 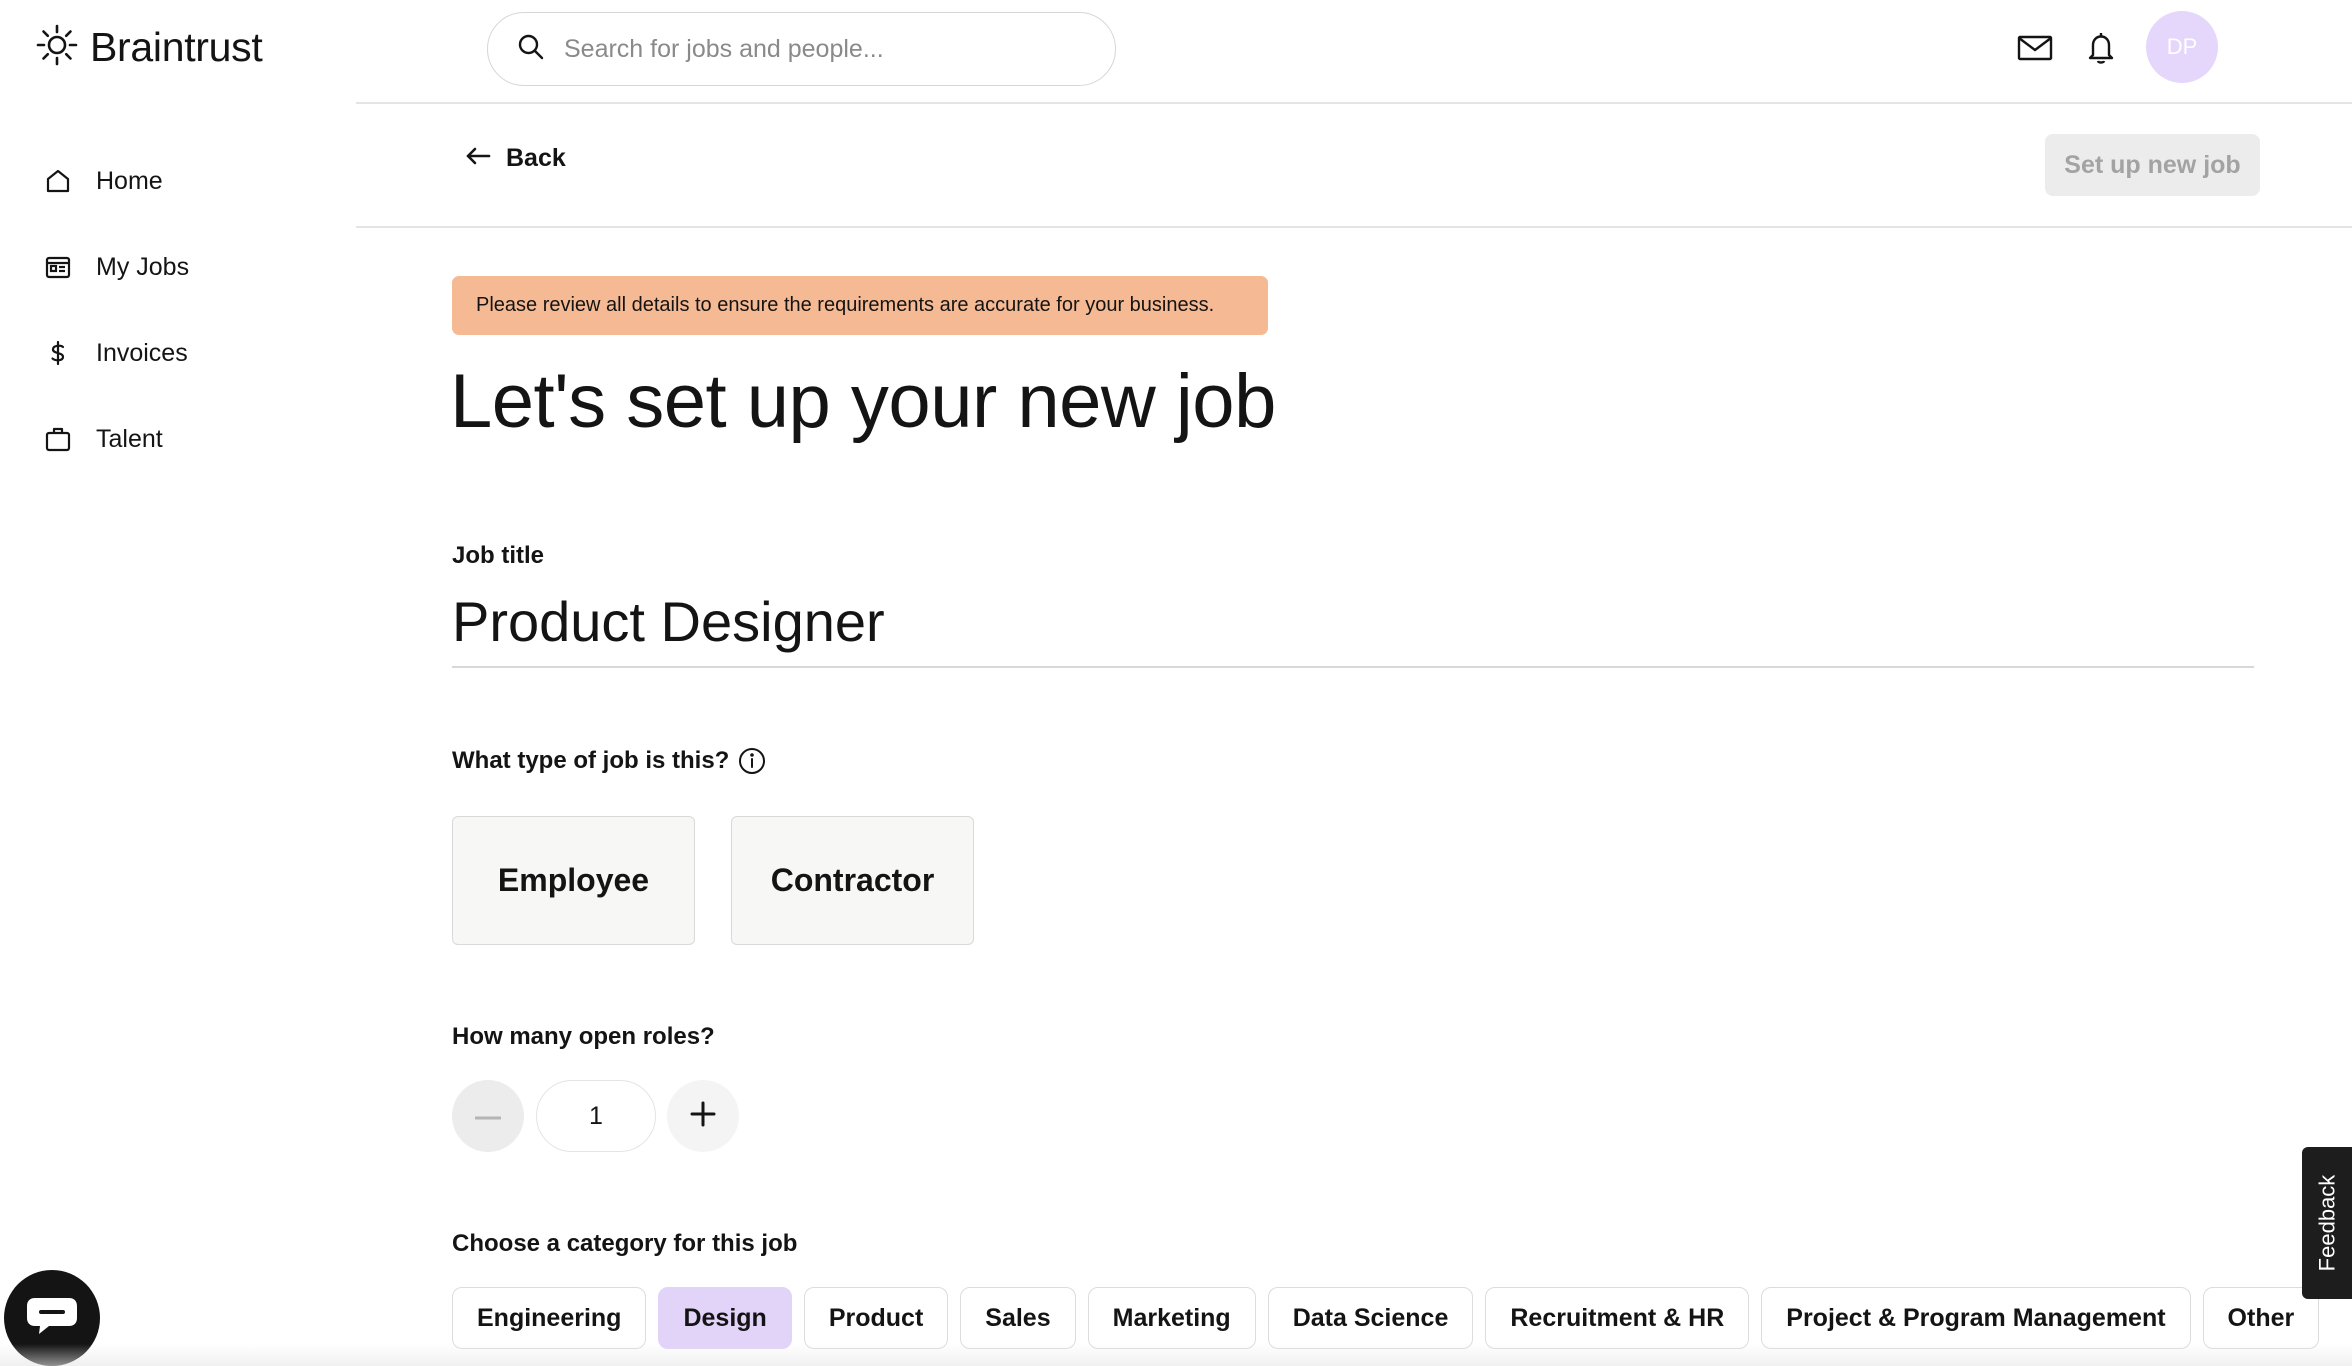 What do you see at coordinates (57, 47) in the screenshot?
I see `sun-logo-icon` at bounding box center [57, 47].